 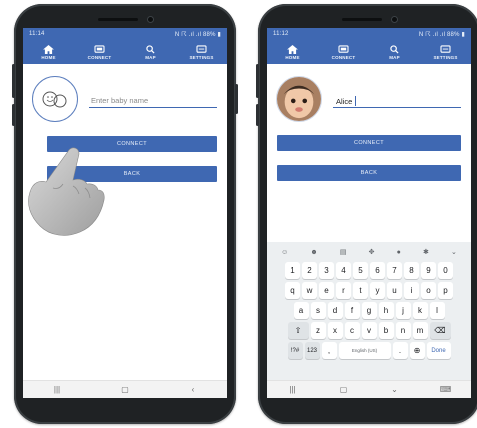 I want to click on number-key-0: 0, so click(x=445, y=270).